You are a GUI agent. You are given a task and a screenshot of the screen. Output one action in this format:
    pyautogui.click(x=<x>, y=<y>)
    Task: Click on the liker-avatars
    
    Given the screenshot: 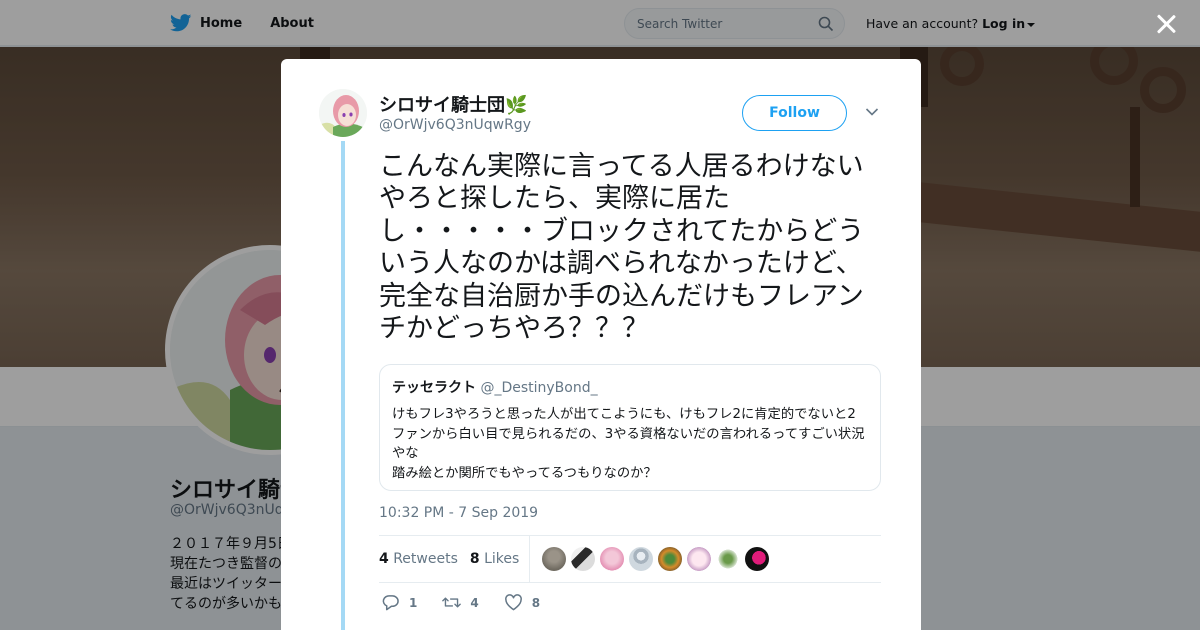 What is the action you would take?
    pyautogui.click(x=656, y=559)
    